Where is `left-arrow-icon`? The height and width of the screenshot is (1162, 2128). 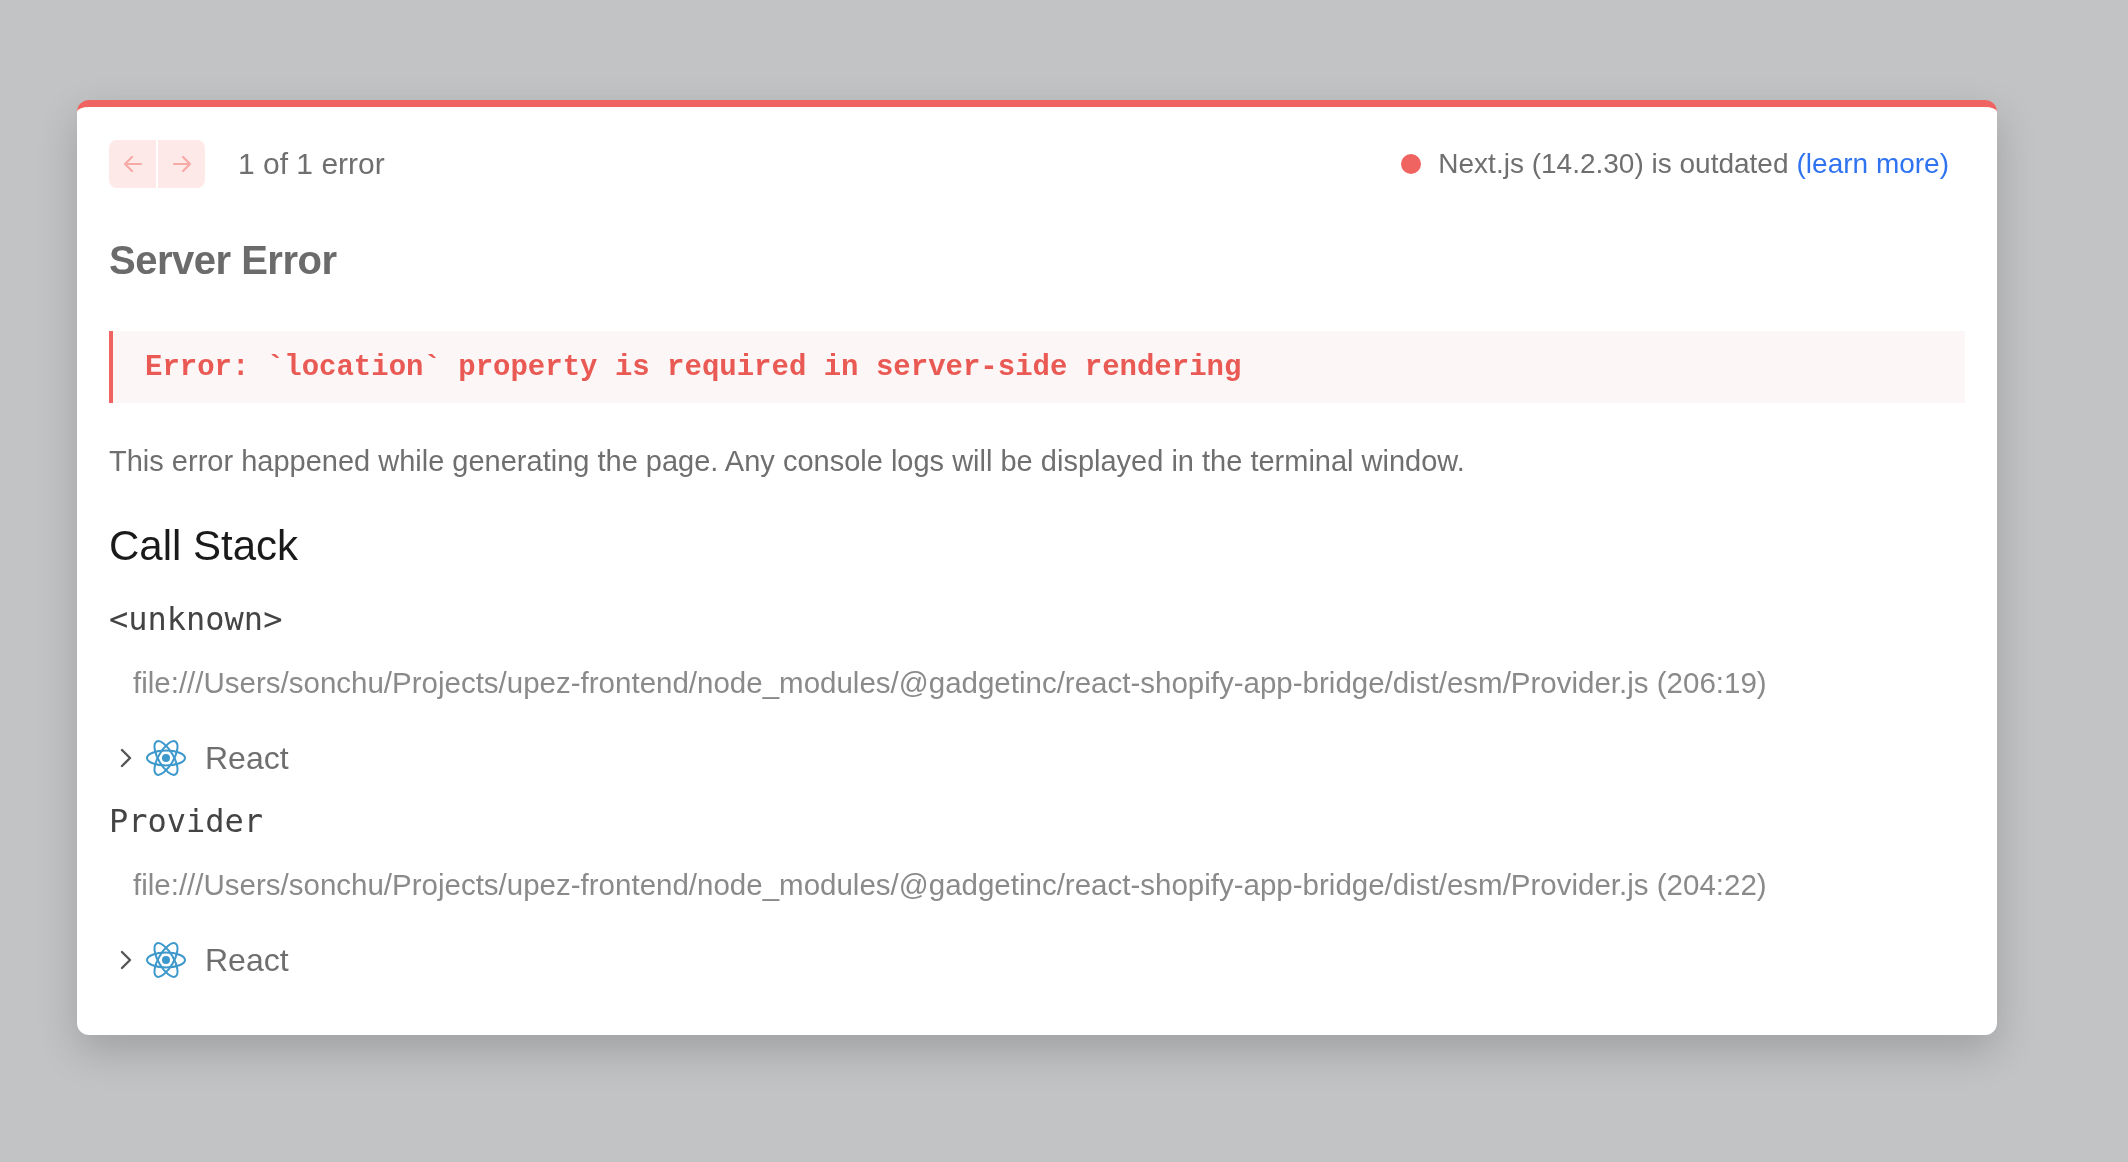 left-arrow-icon is located at coordinates (132, 164).